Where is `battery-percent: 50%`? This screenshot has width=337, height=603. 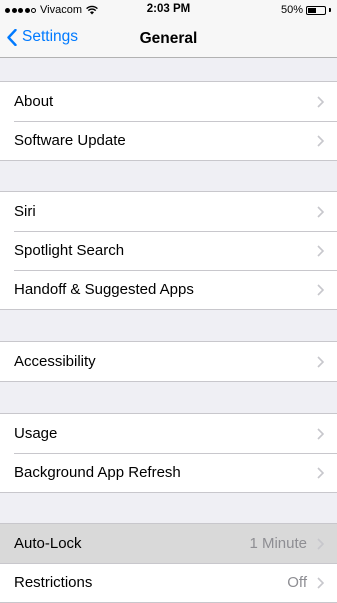
battery-percent: 50% is located at coordinates (291, 10).